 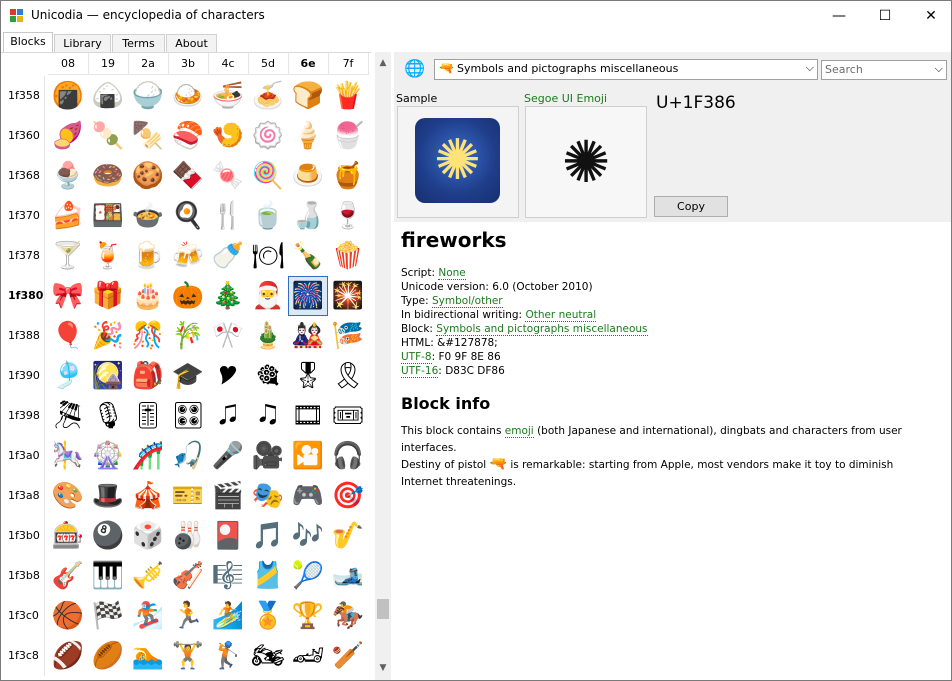 I want to click on character-cell: 🎍, so click(x=268, y=336).